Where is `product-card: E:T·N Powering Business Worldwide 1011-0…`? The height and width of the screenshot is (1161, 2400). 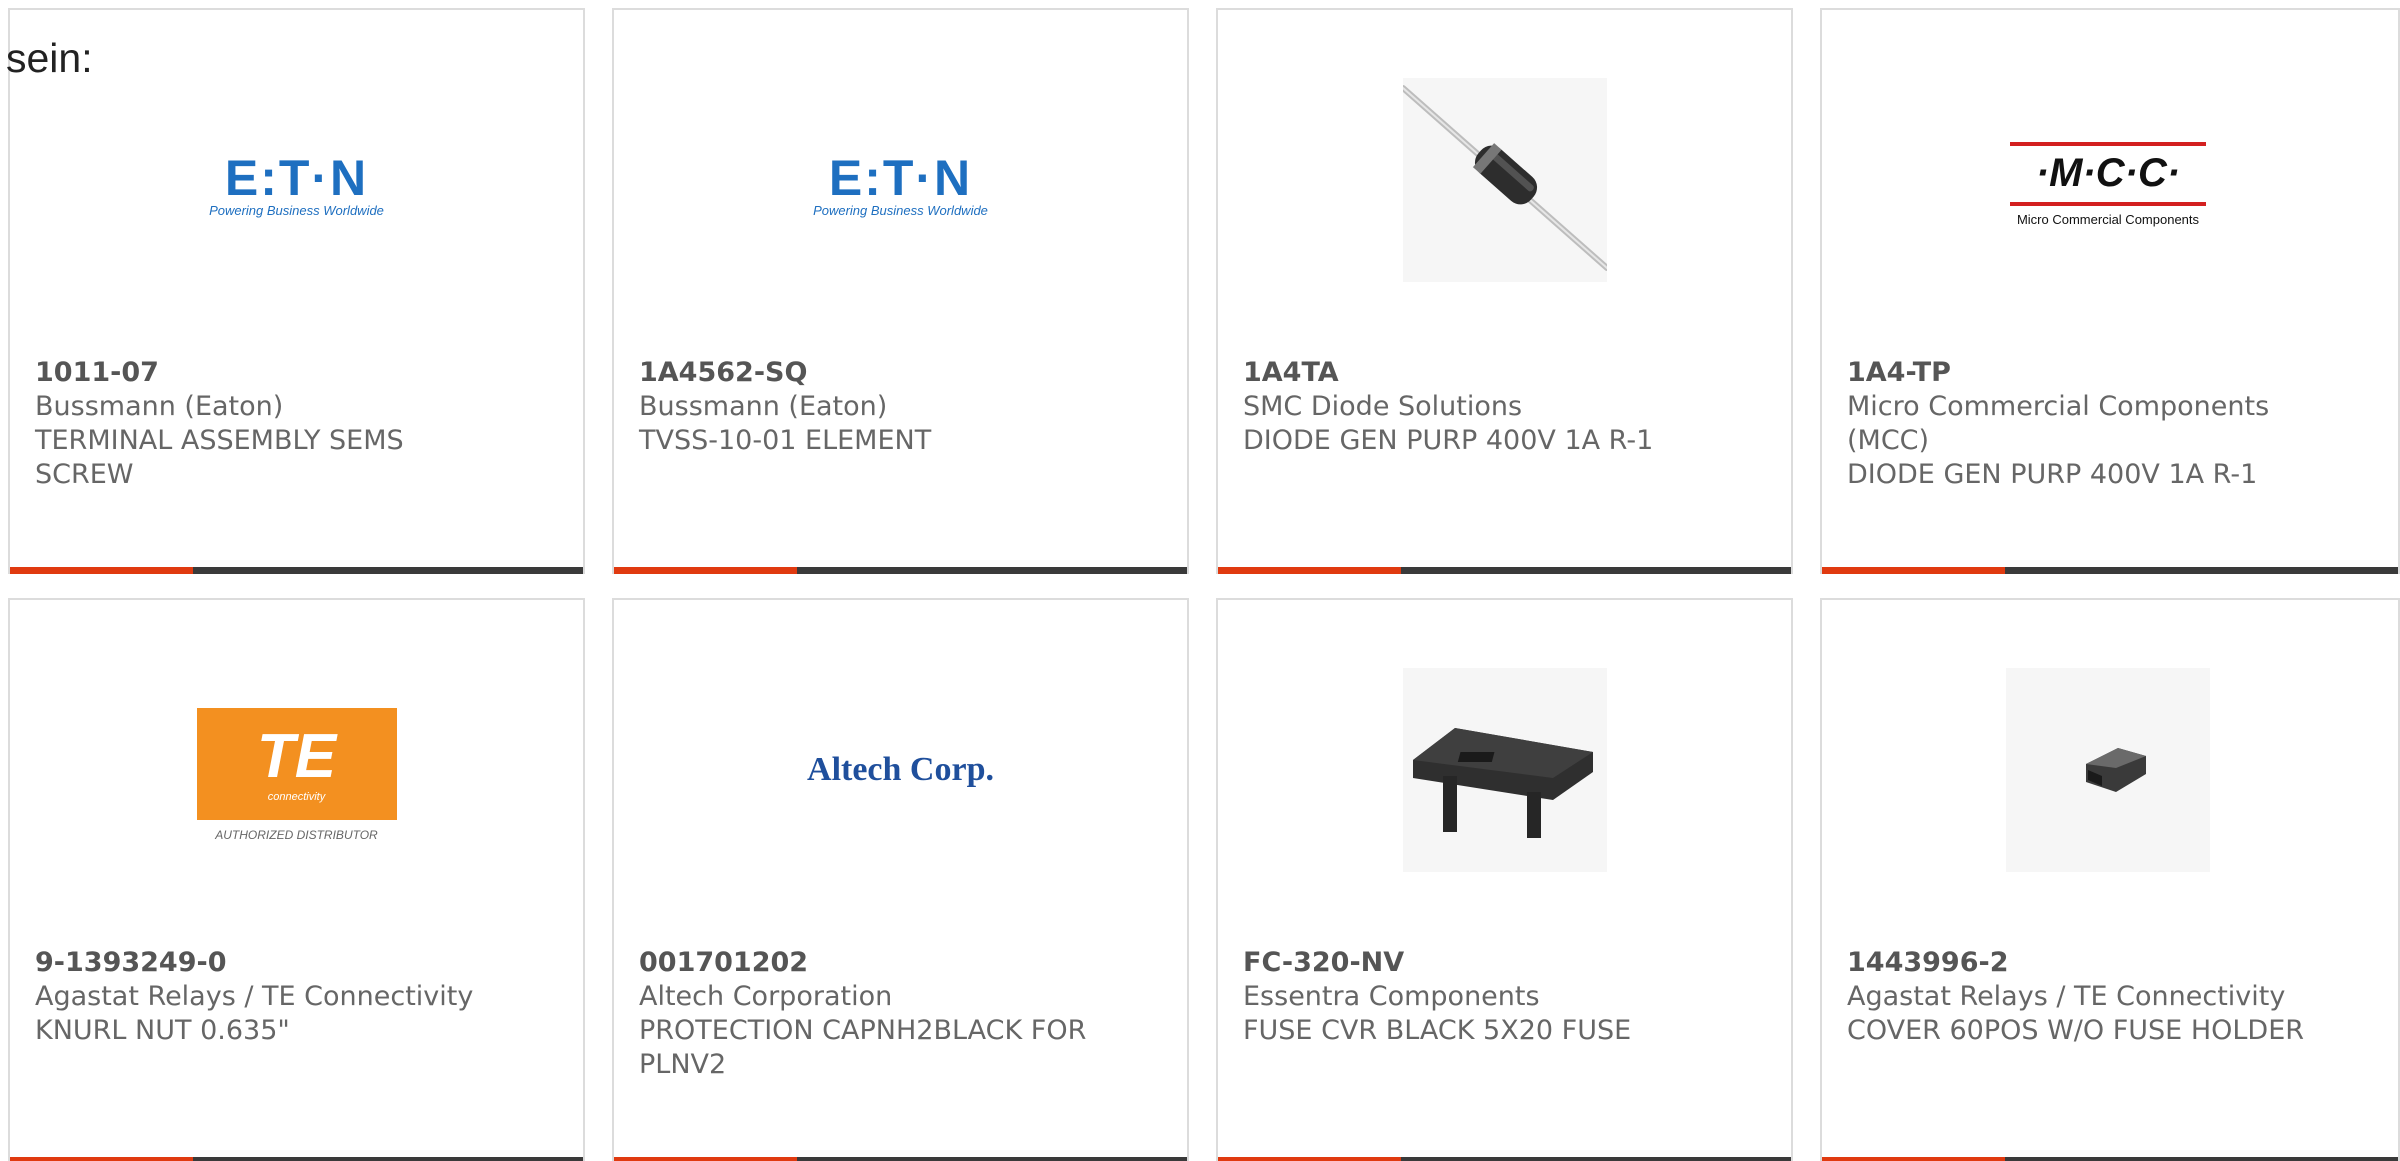 product-card: E:T·N Powering Business Worldwide 1011-0… is located at coordinates (296, 291).